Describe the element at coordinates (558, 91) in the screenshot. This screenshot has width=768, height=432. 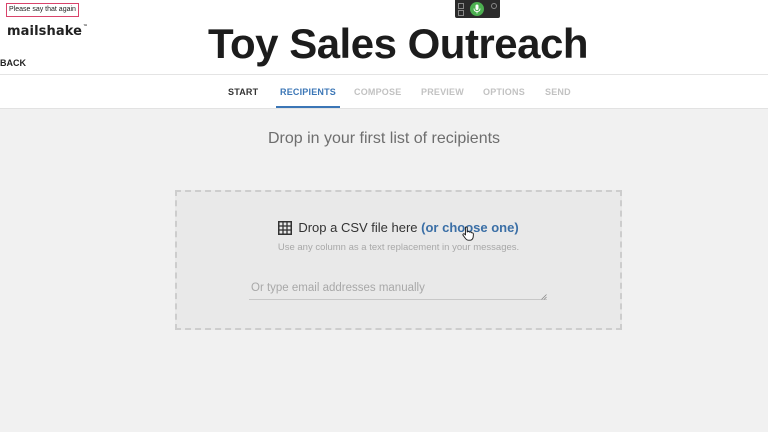
I see `tab-send: SEND` at that location.